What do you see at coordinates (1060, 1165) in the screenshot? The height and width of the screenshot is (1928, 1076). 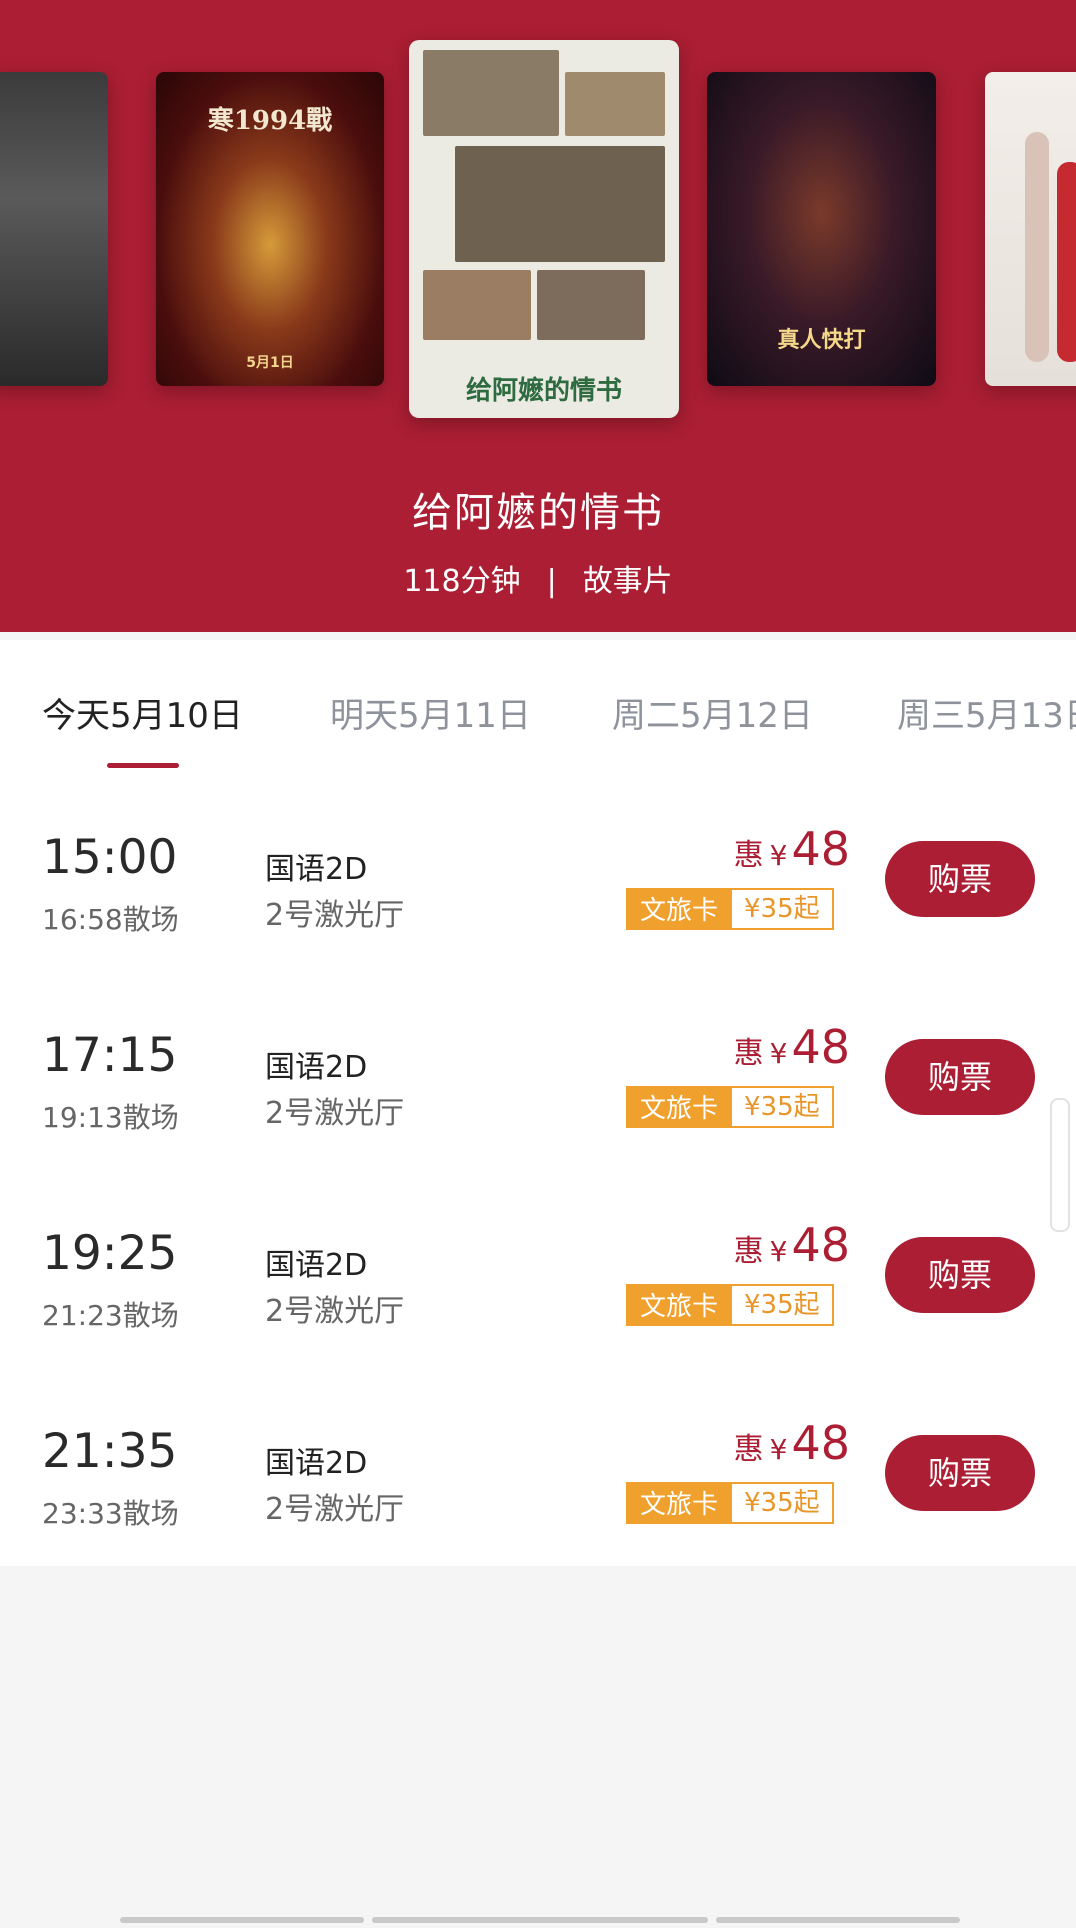 I see `scrollbar-thumb` at bounding box center [1060, 1165].